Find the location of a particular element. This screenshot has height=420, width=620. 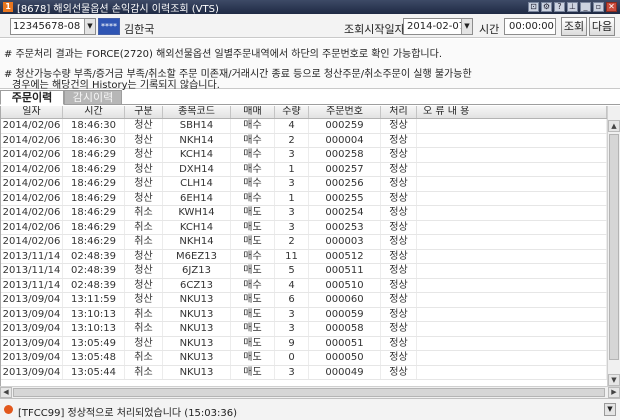

table-row: 2013/09/04 13:10:13 취소 NKU13 매도 3 000058 정상 is located at coordinates (304, 329).